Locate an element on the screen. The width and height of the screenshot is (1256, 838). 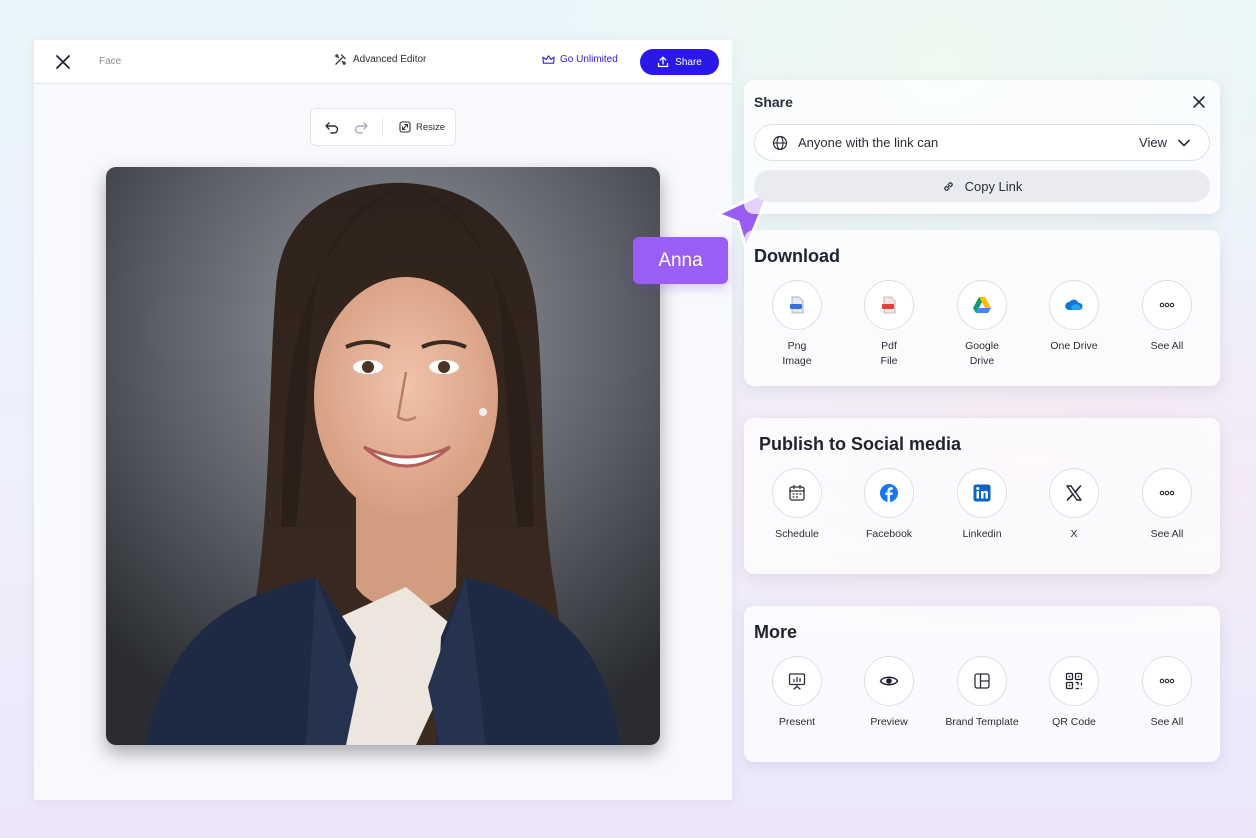
layout-icon is located at coordinates (982, 681).